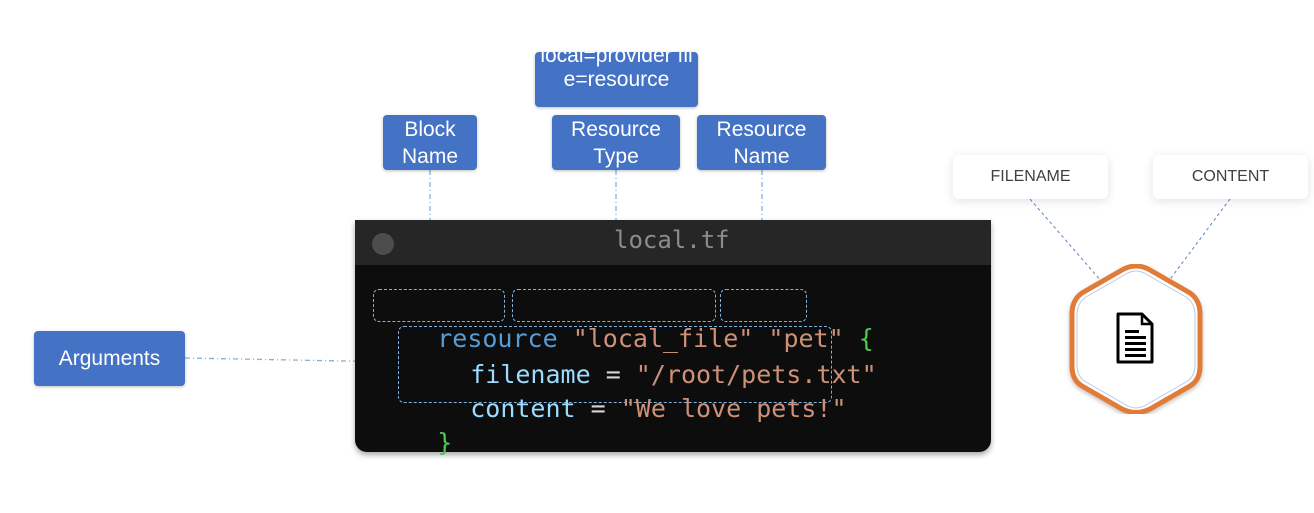  I want to click on content-eq: =, so click(598, 408).